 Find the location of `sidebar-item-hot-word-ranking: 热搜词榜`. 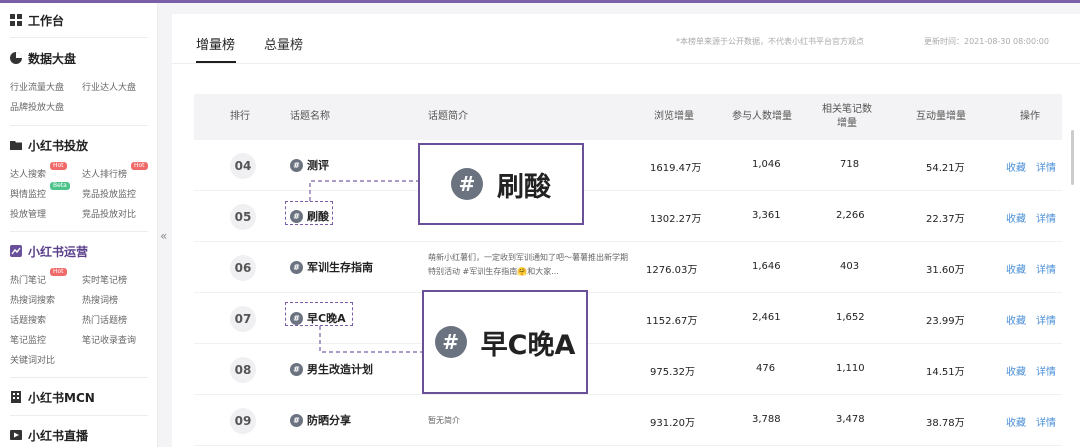

sidebar-item-hot-word-ranking: 热搜词榜 is located at coordinates (100, 299).